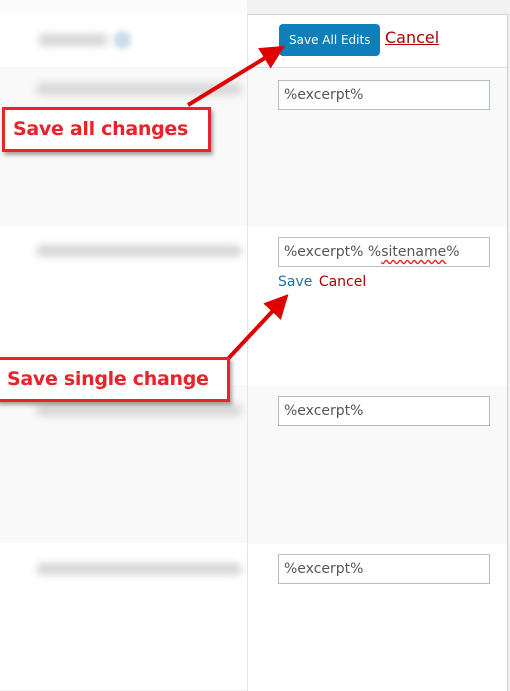 This screenshot has height=691, width=510. I want to click on column-header: Save All Edits Cancel, so click(377, 41).